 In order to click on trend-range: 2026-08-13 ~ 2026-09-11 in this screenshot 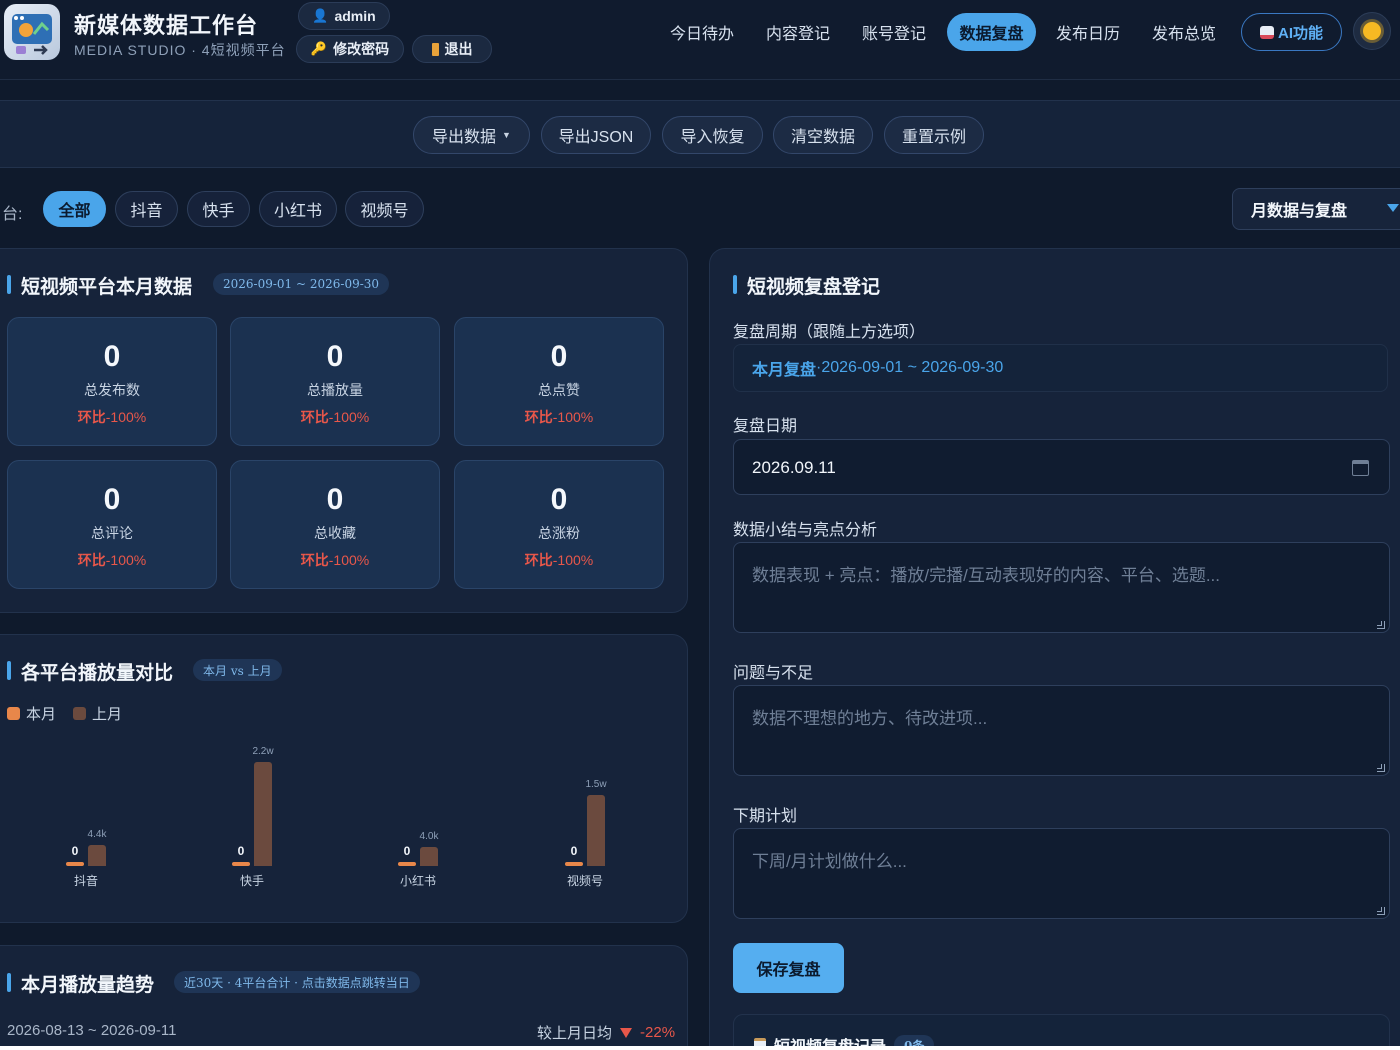, I will do `click(92, 1030)`.